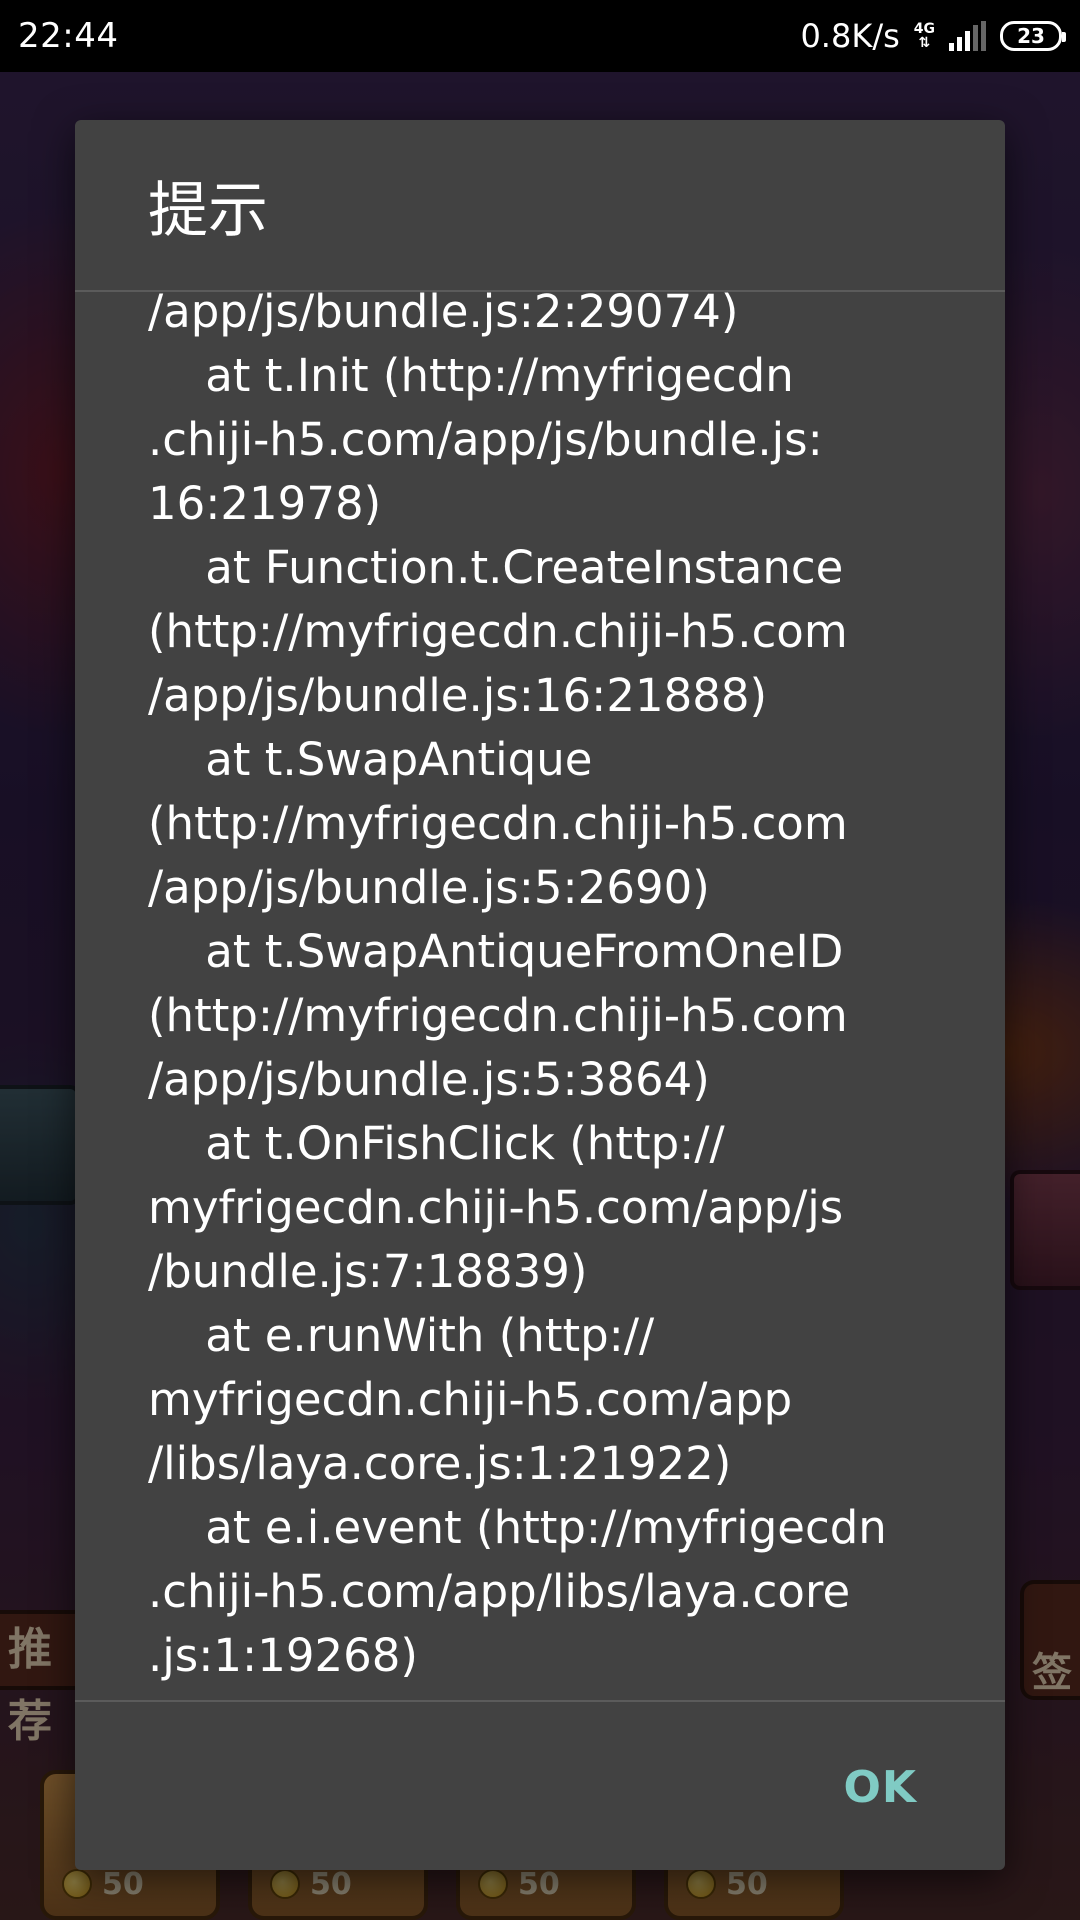 Image resolution: width=1080 pixels, height=1920 pixels. What do you see at coordinates (967, 36) in the screenshot?
I see `signal-strength-icon` at bounding box center [967, 36].